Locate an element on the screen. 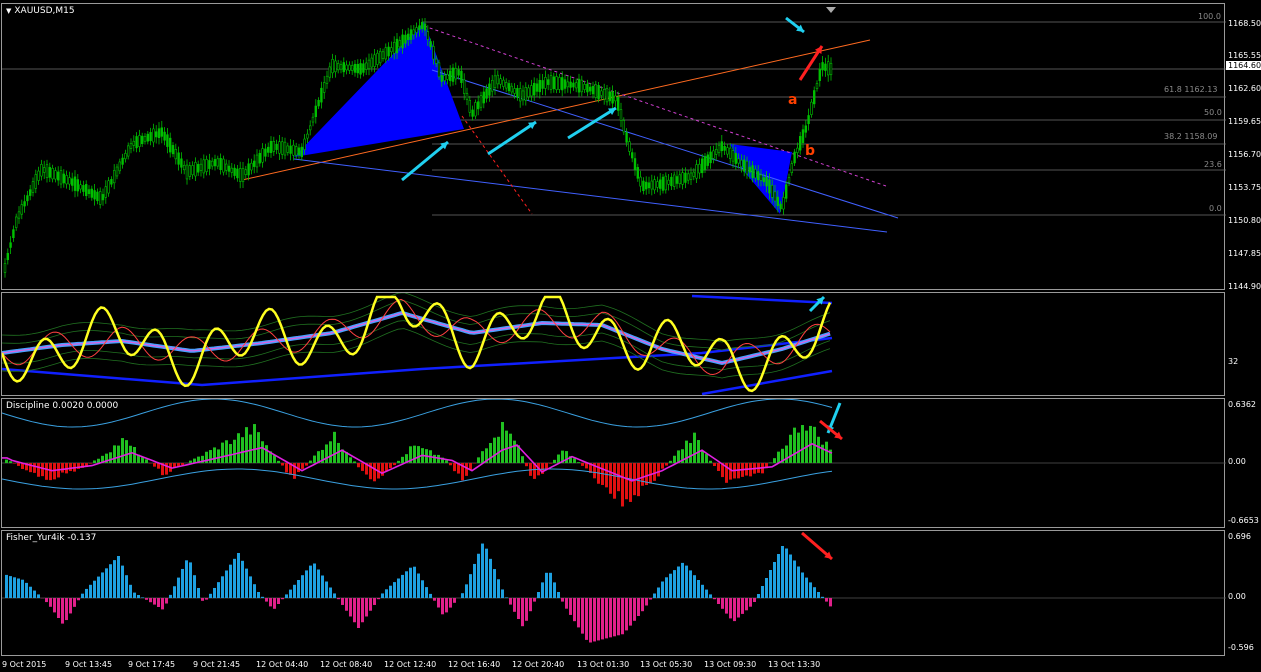  price-tick: 1165.55 is located at coordinates (1244, 55).